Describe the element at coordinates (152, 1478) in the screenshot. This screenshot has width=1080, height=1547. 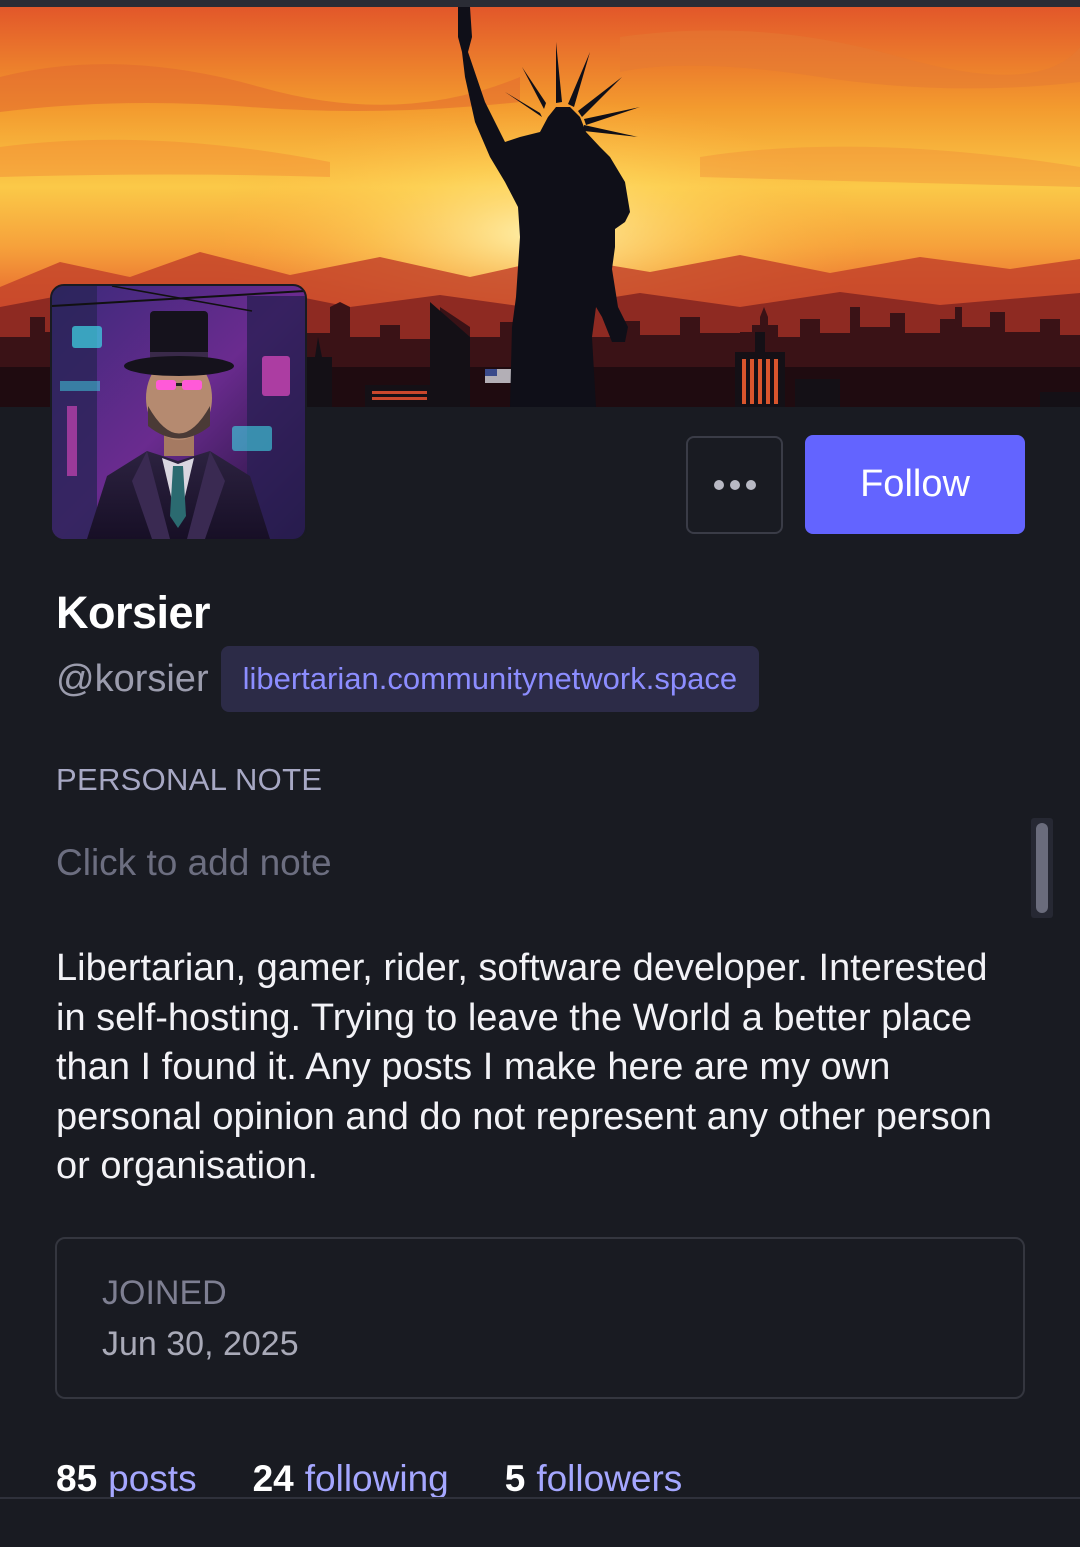
I see `posts-label: posts` at that location.